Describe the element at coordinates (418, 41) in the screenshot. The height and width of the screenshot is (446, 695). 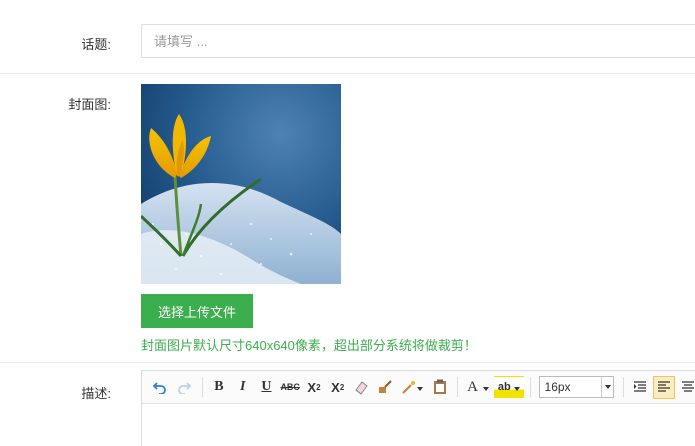
I see `topic-input` at that location.